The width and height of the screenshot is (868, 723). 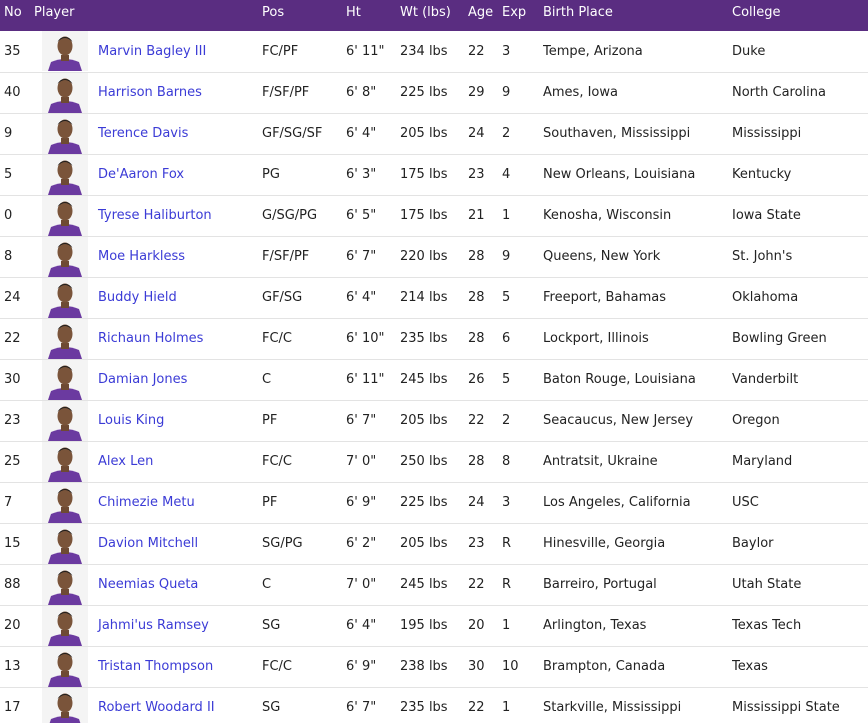 I want to click on player-name-link: Richaun Holmes, so click(x=150, y=338).